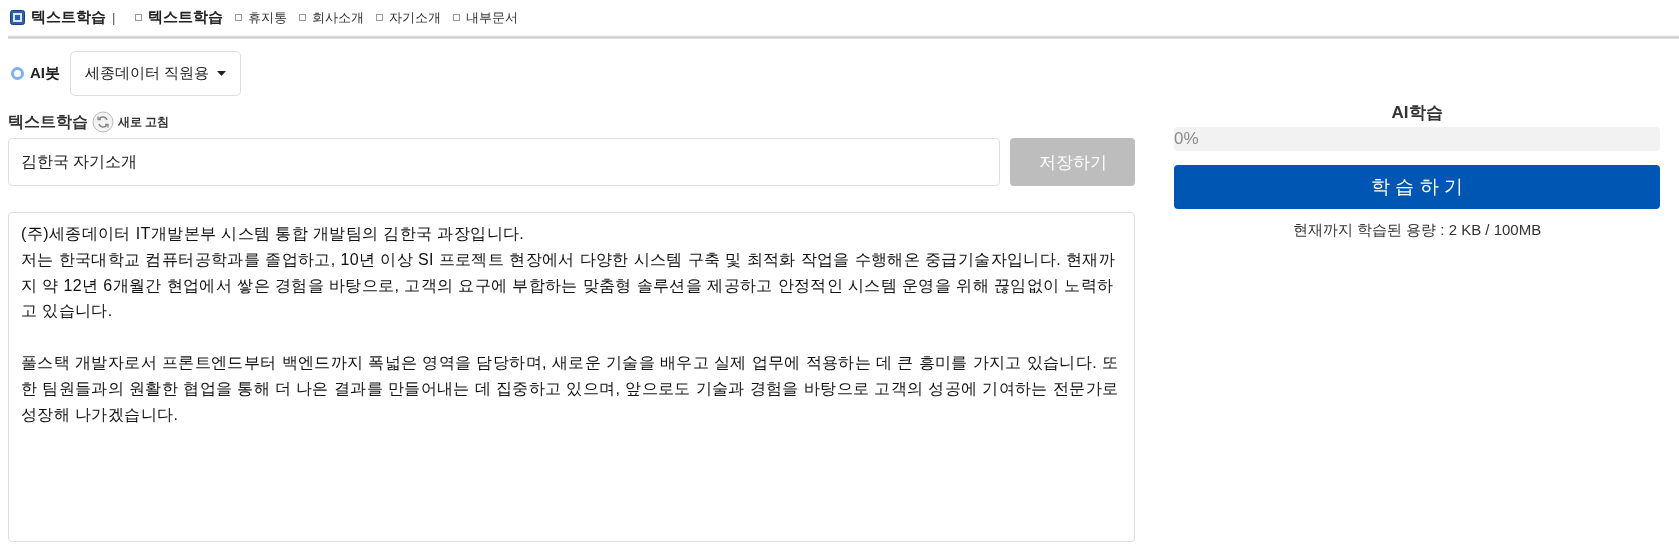  Describe the element at coordinates (68, 17) in the screenshot. I see `page-title: 텍스트학습` at that location.